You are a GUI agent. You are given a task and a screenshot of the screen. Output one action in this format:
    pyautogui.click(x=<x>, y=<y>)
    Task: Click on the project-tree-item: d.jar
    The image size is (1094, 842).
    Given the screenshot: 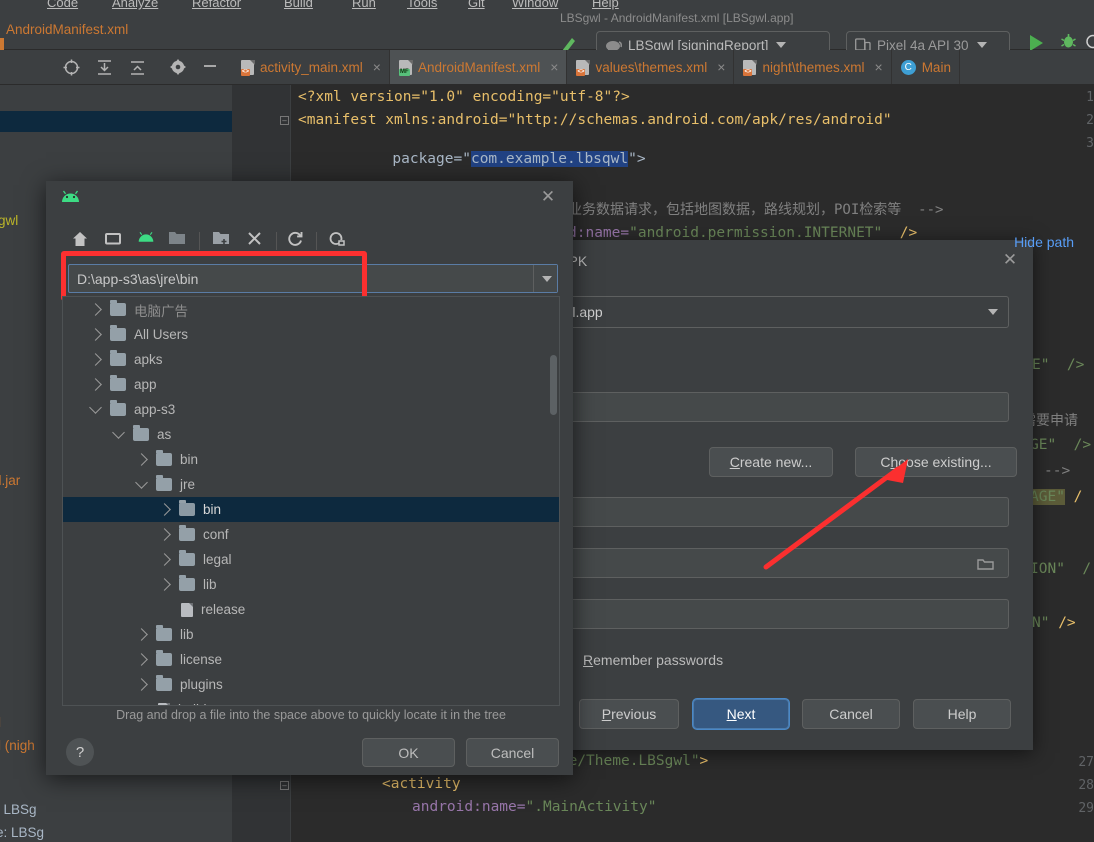 What is the action you would take?
    pyautogui.click(x=10, y=480)
    